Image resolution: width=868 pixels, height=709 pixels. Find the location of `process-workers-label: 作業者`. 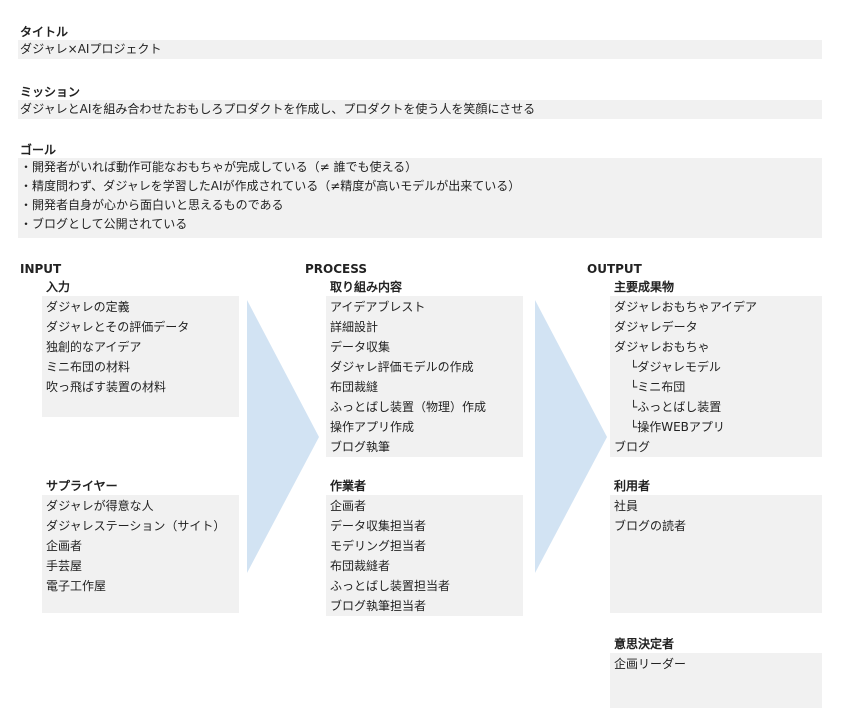

process-workers-label: 作業者 is located at coordinates (348, 486).